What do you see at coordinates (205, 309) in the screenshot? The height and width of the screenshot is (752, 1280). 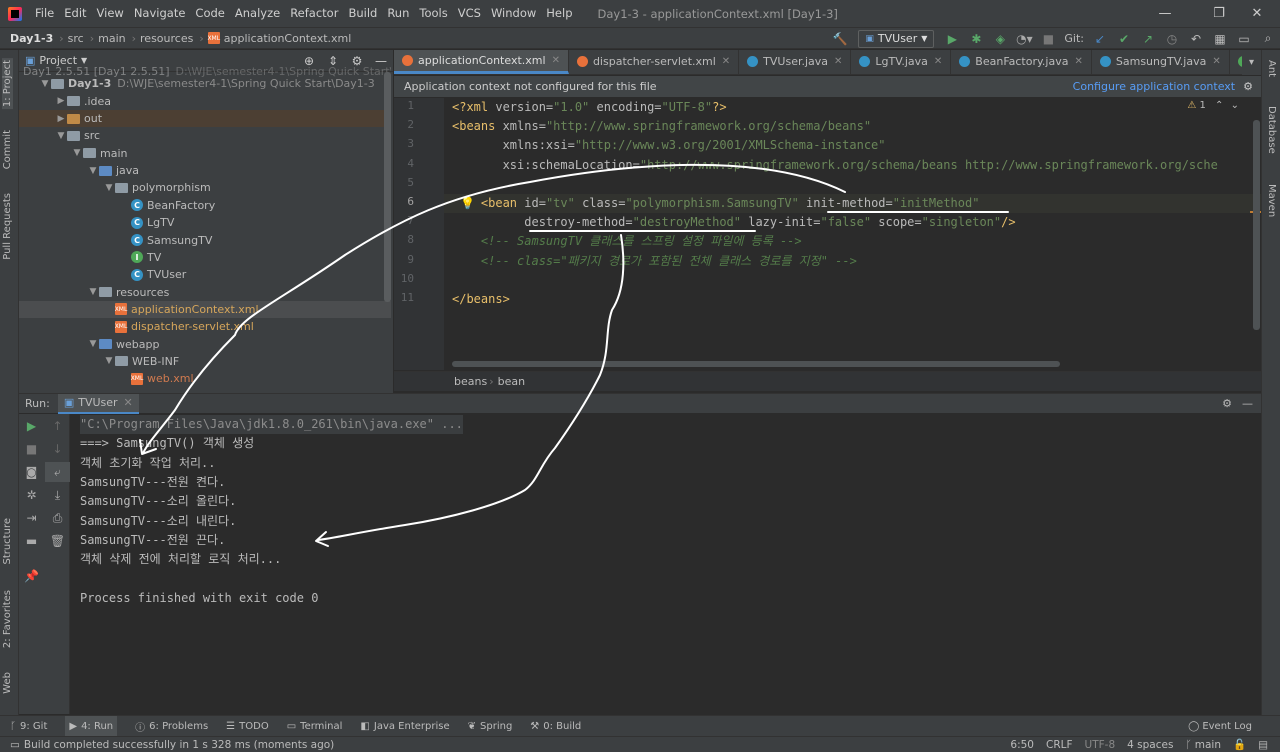 I see `tree-item: XML applicationContext.xml` at bounding box center [205, 309].